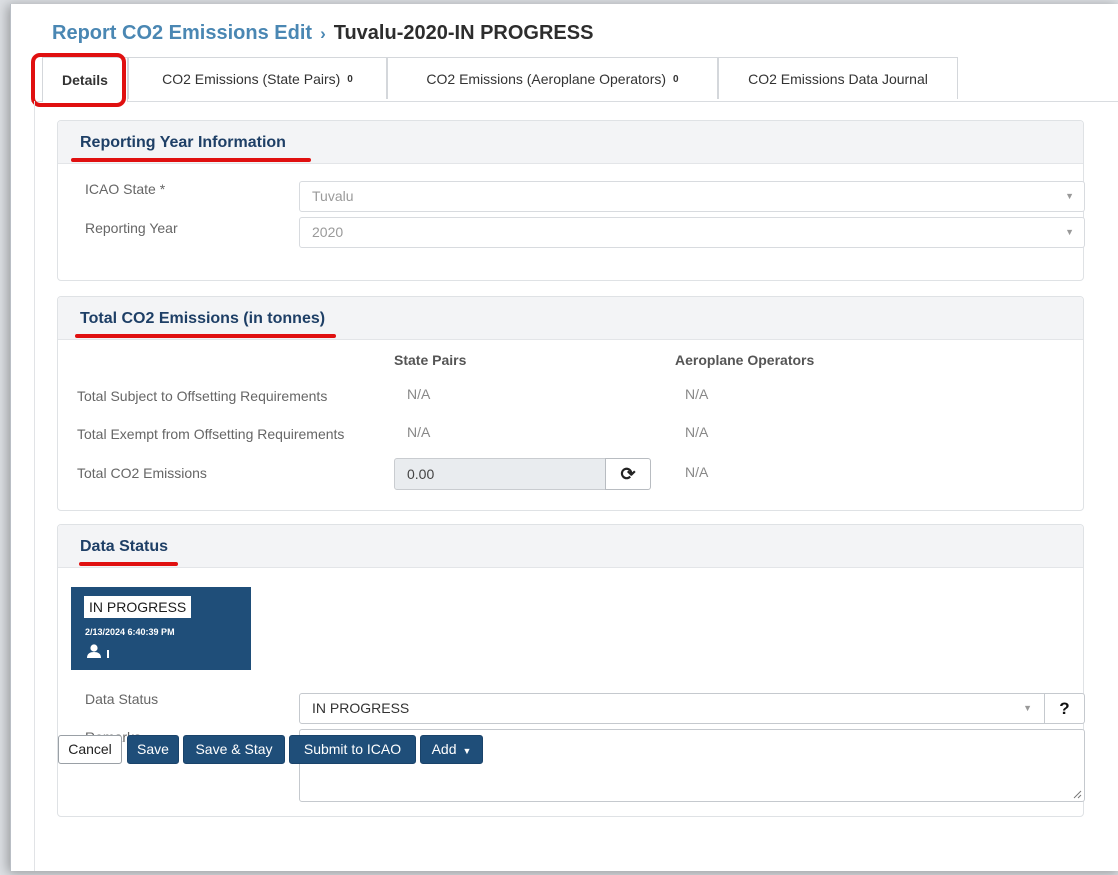 The height and width of the screenshot is (875, 1118). Describe the element at coordinates (108, 654) in the screenshot. I see `user-name-placeholder` at that location.